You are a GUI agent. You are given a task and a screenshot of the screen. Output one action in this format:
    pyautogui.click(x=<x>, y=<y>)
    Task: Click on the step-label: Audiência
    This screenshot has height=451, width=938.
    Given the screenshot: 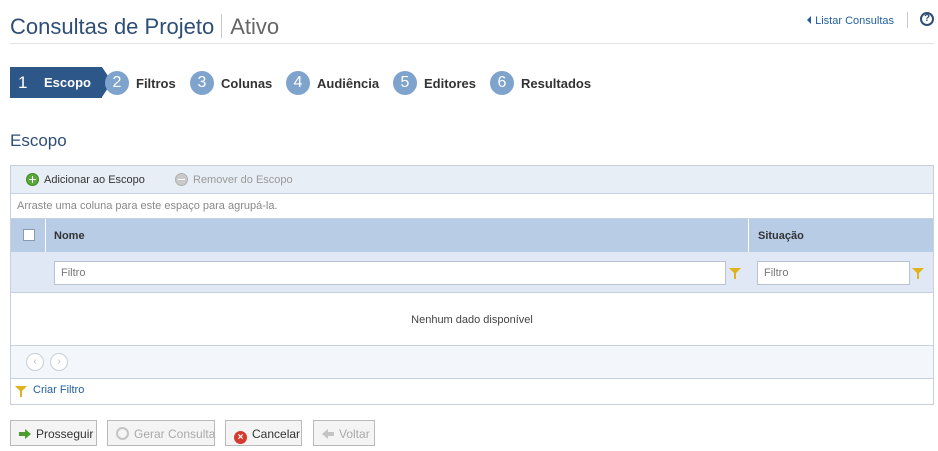 What is the action you would take?
    pyautogui.click(x=348, y=83)
    